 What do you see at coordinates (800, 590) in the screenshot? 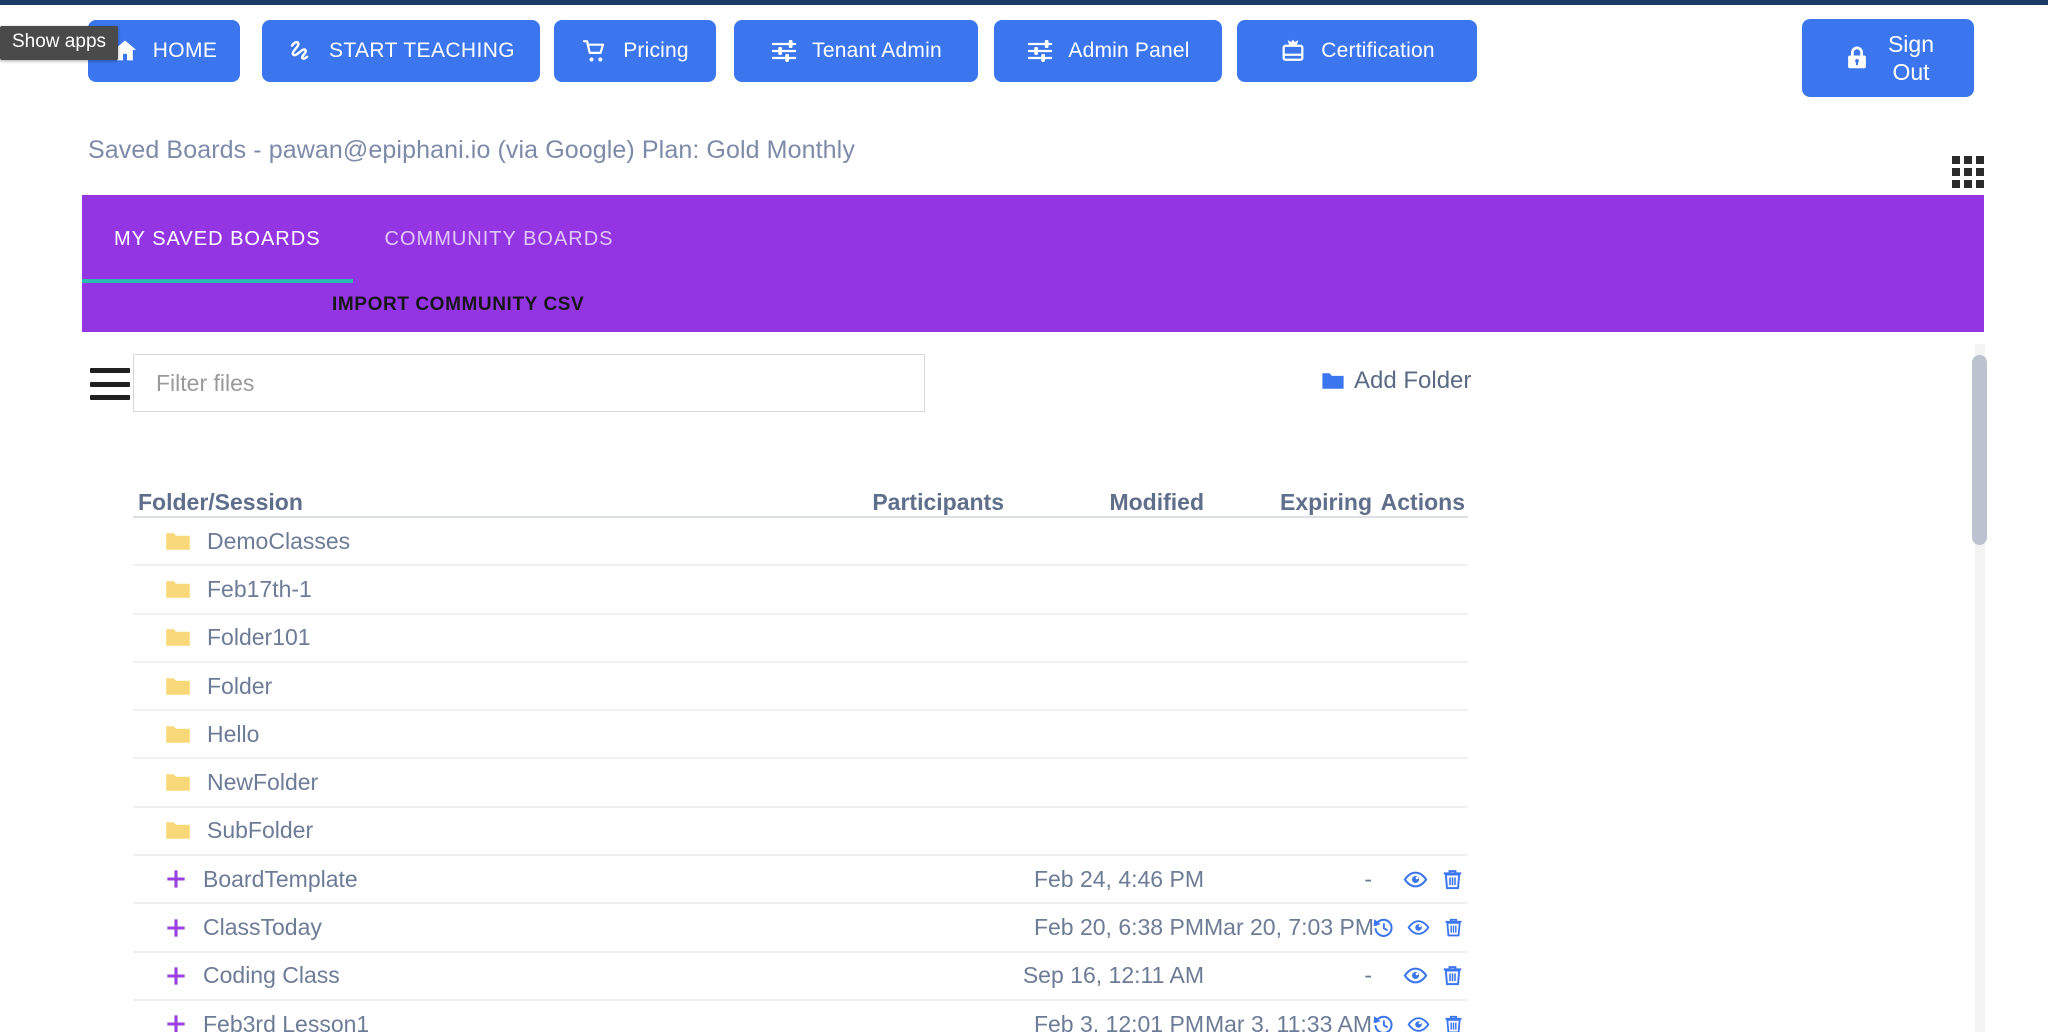
I see `table-row: Feb17th-1` at bounding box center [800, 590].